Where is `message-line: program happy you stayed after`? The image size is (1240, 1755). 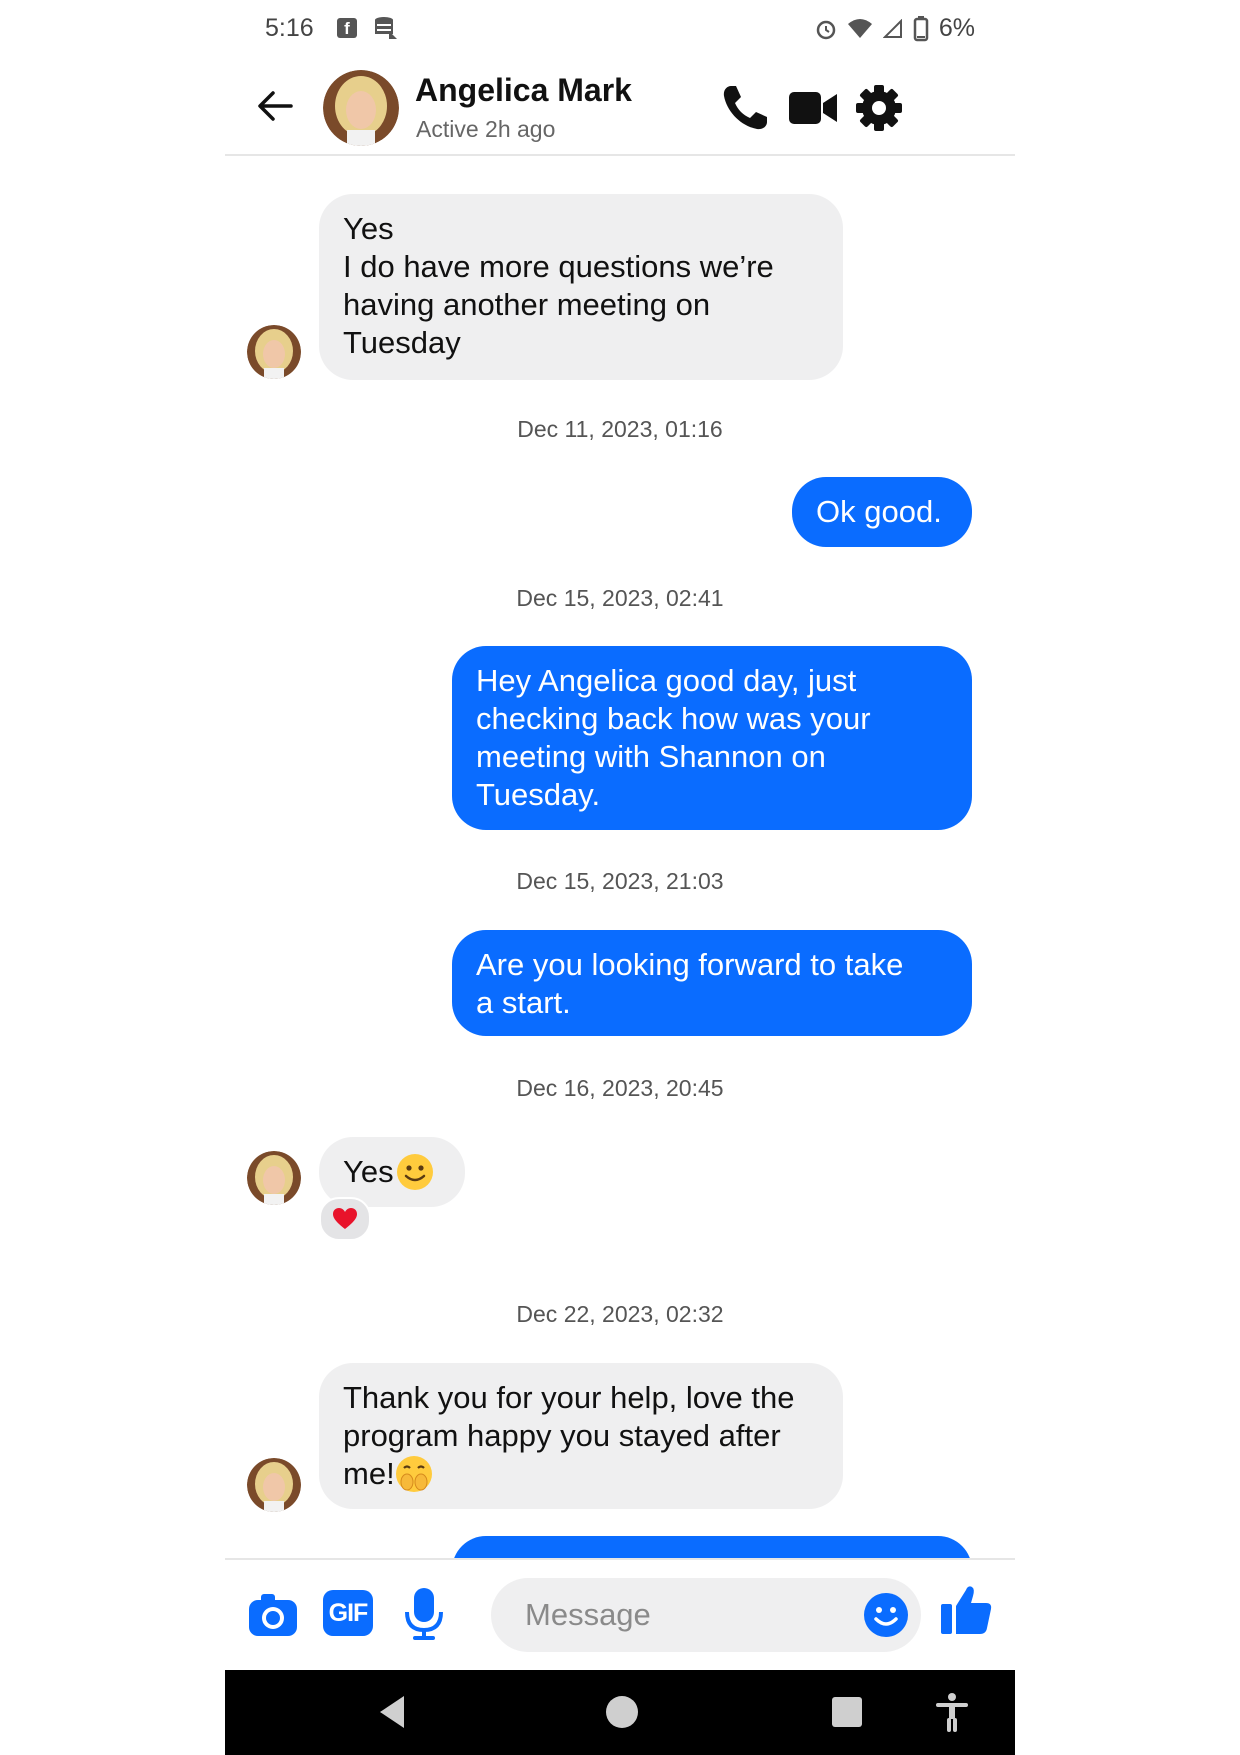
message-line: program happy you stayed after is located at coordinates (562, 1435).